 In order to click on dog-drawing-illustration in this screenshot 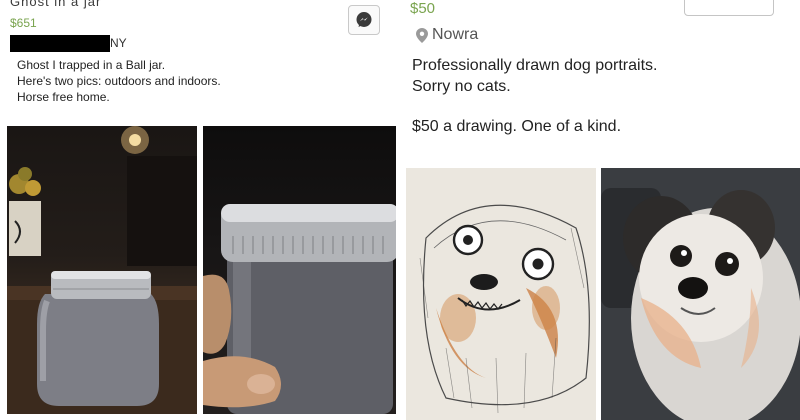, I will do `click(501, 294)`.